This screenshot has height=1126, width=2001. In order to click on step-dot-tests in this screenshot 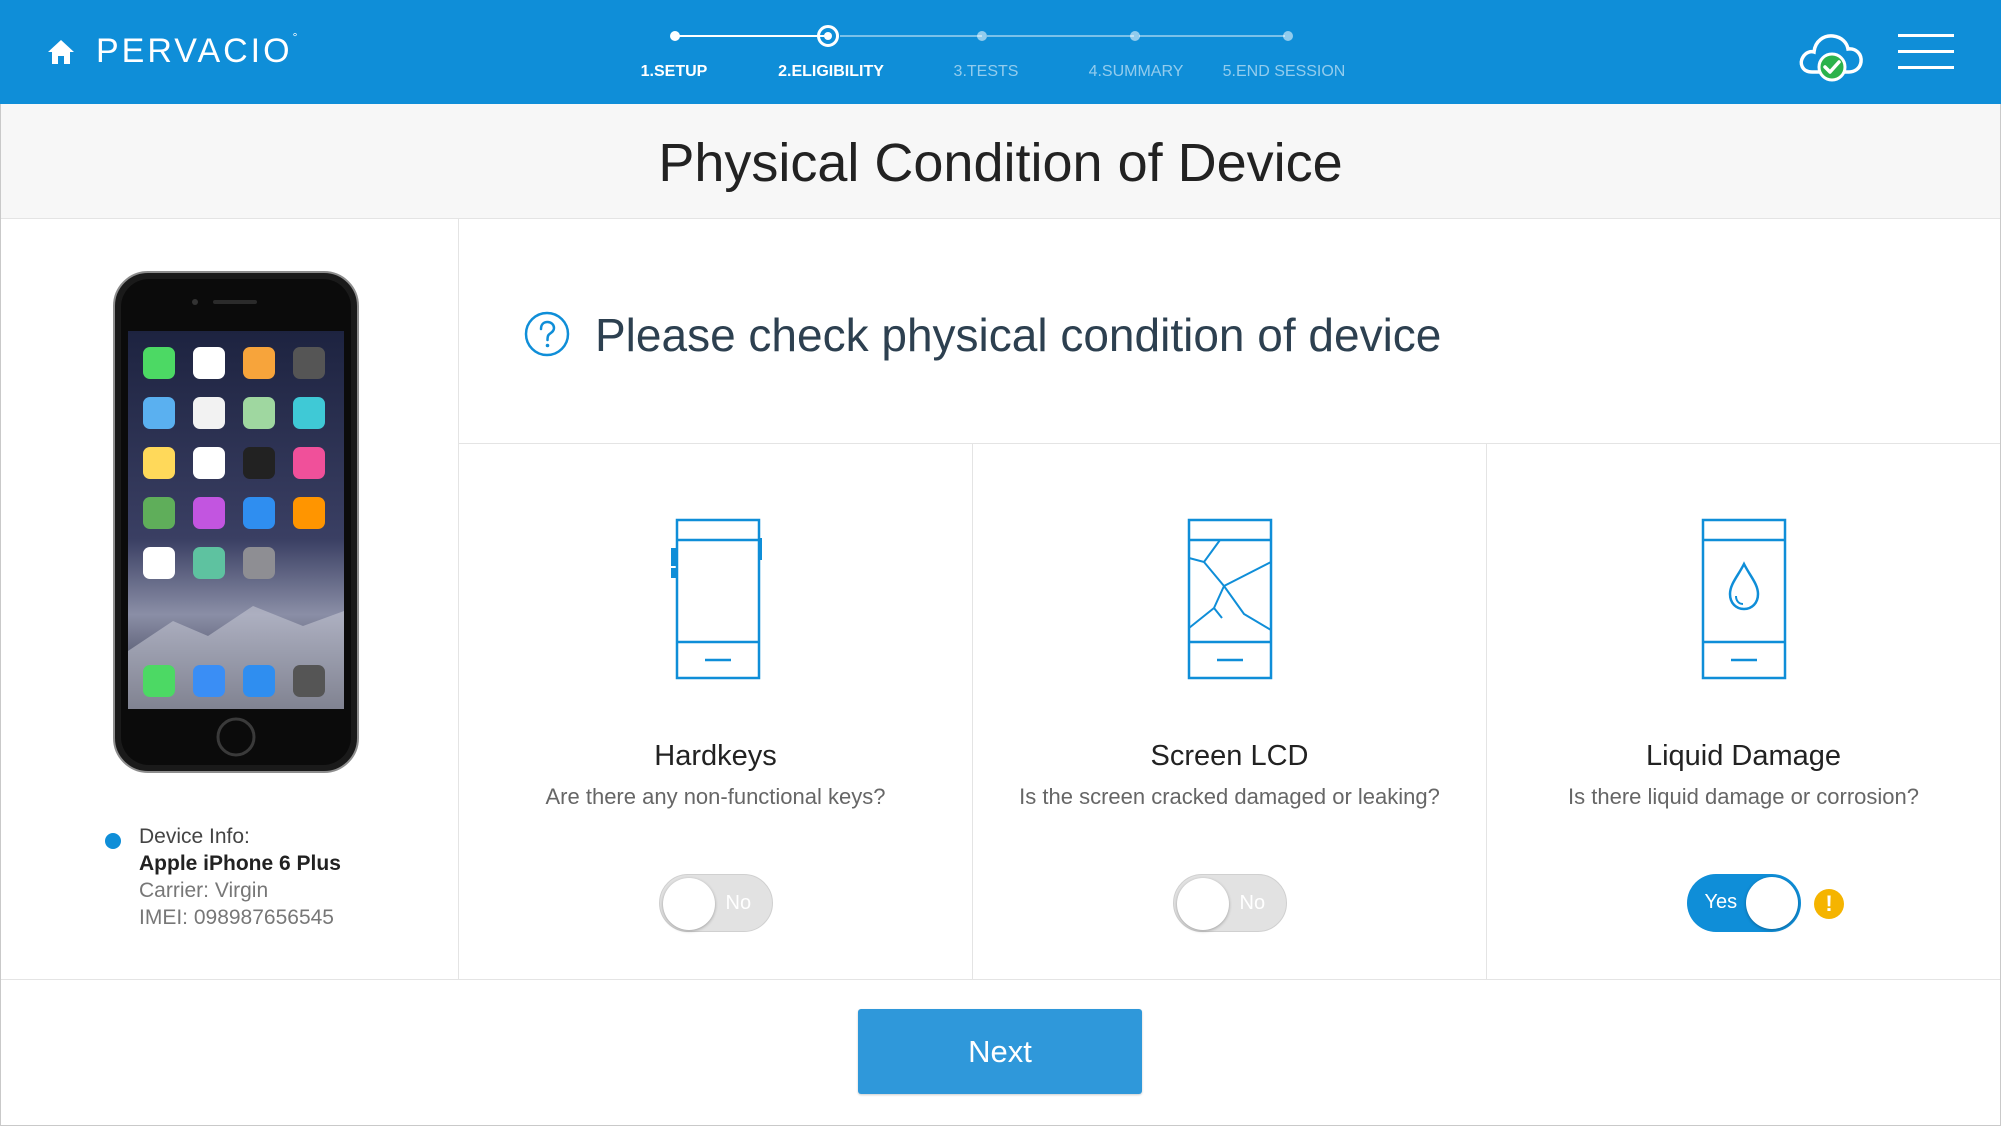, I will do `click(982, 36)`.